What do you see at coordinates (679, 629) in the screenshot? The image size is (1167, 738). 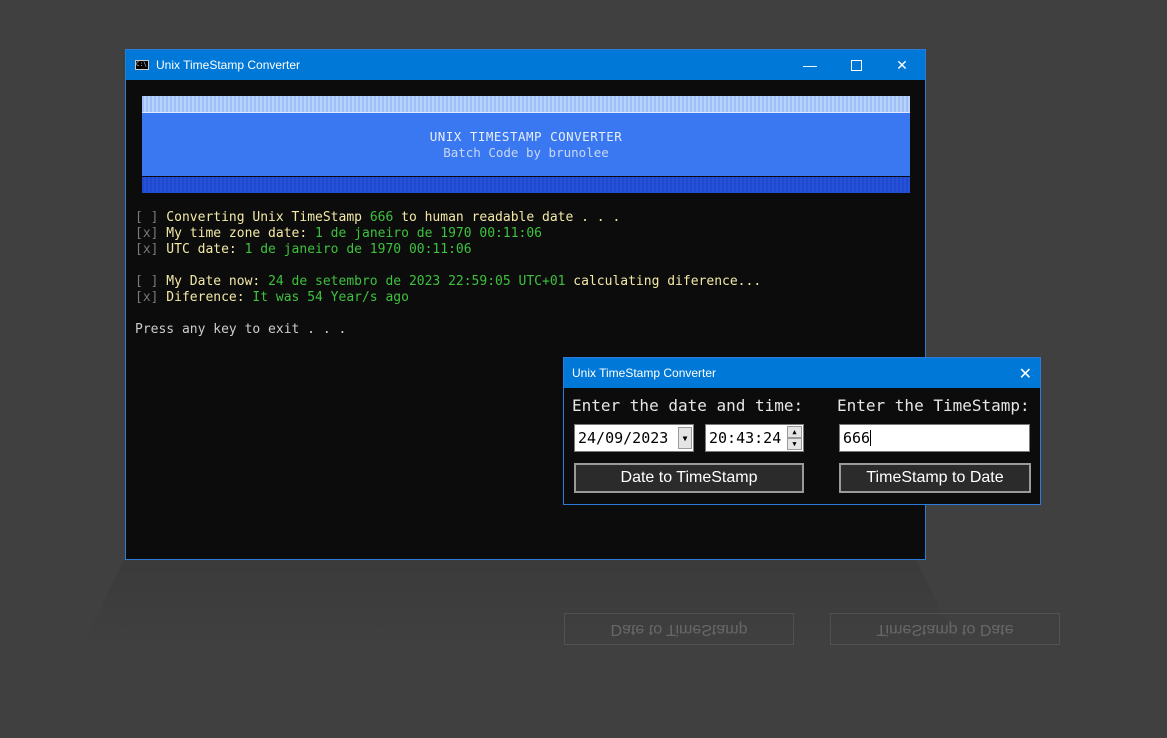 I see `reflection-button-date-to-timestamp: Date to TimeStamp` at bounding box center [679, 629].